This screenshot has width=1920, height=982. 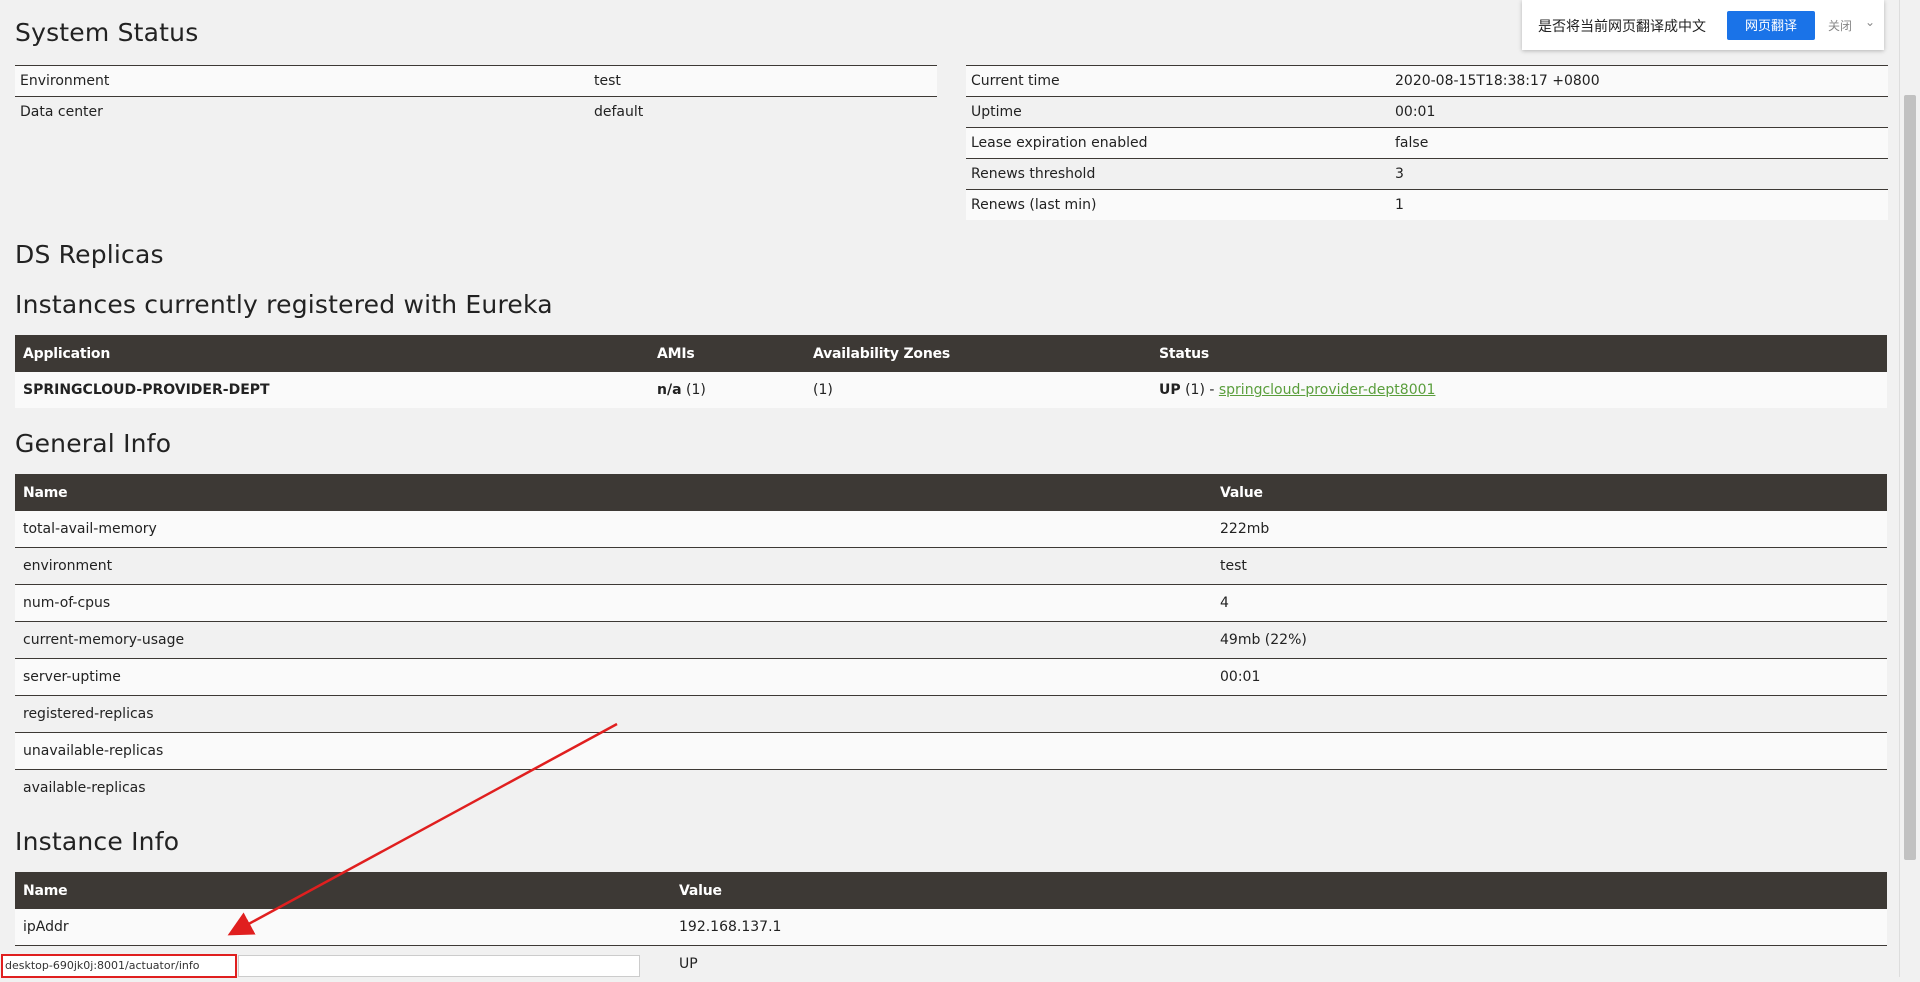 I want to click on status-key: Lease expiration enabled, so click(x=1178, y=143).